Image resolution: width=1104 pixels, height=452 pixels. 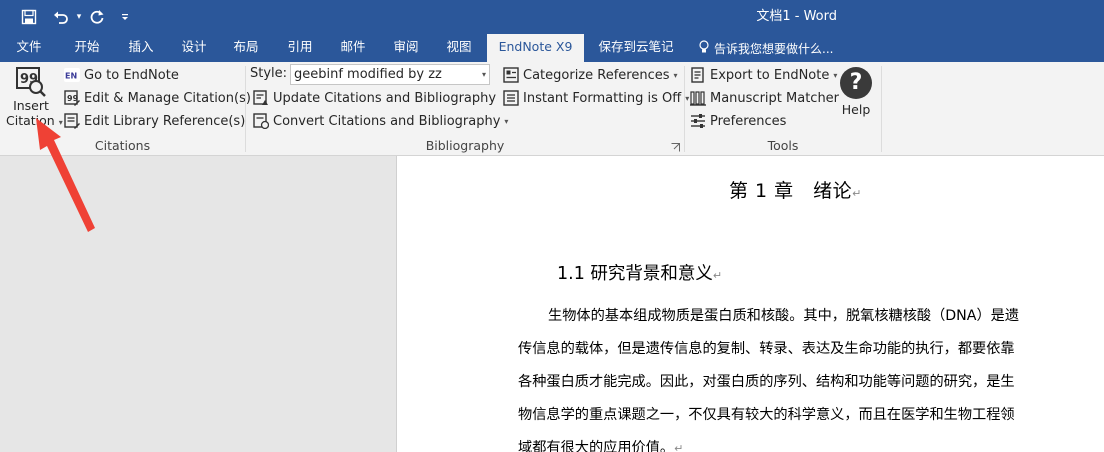 What do you see at coordinates (385, 98) in the screenshot?
I see `update-label: Update Citations and Bibliography` at bounding box center [385, 98].